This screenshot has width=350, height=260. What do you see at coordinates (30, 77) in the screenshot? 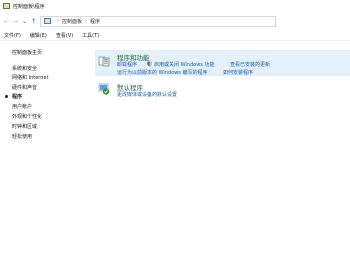
I see `sidebar-item-network: 网络和 Internet` at bounding box center [30, 77].